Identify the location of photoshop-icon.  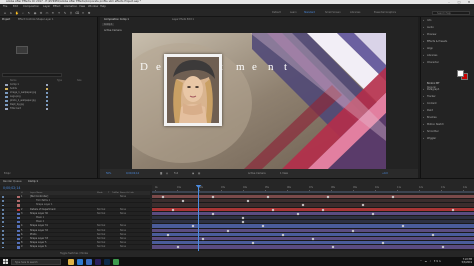
(107, 261).